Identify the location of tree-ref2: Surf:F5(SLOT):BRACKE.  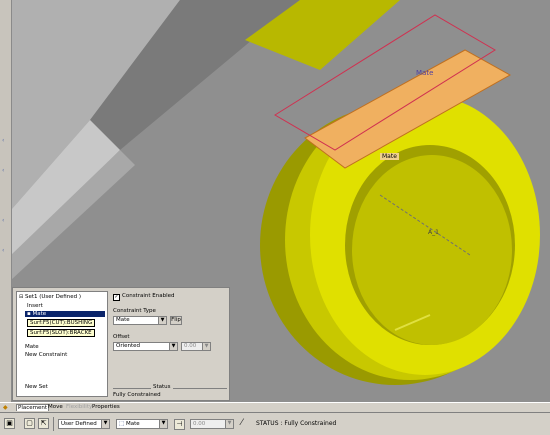
(61, 333).